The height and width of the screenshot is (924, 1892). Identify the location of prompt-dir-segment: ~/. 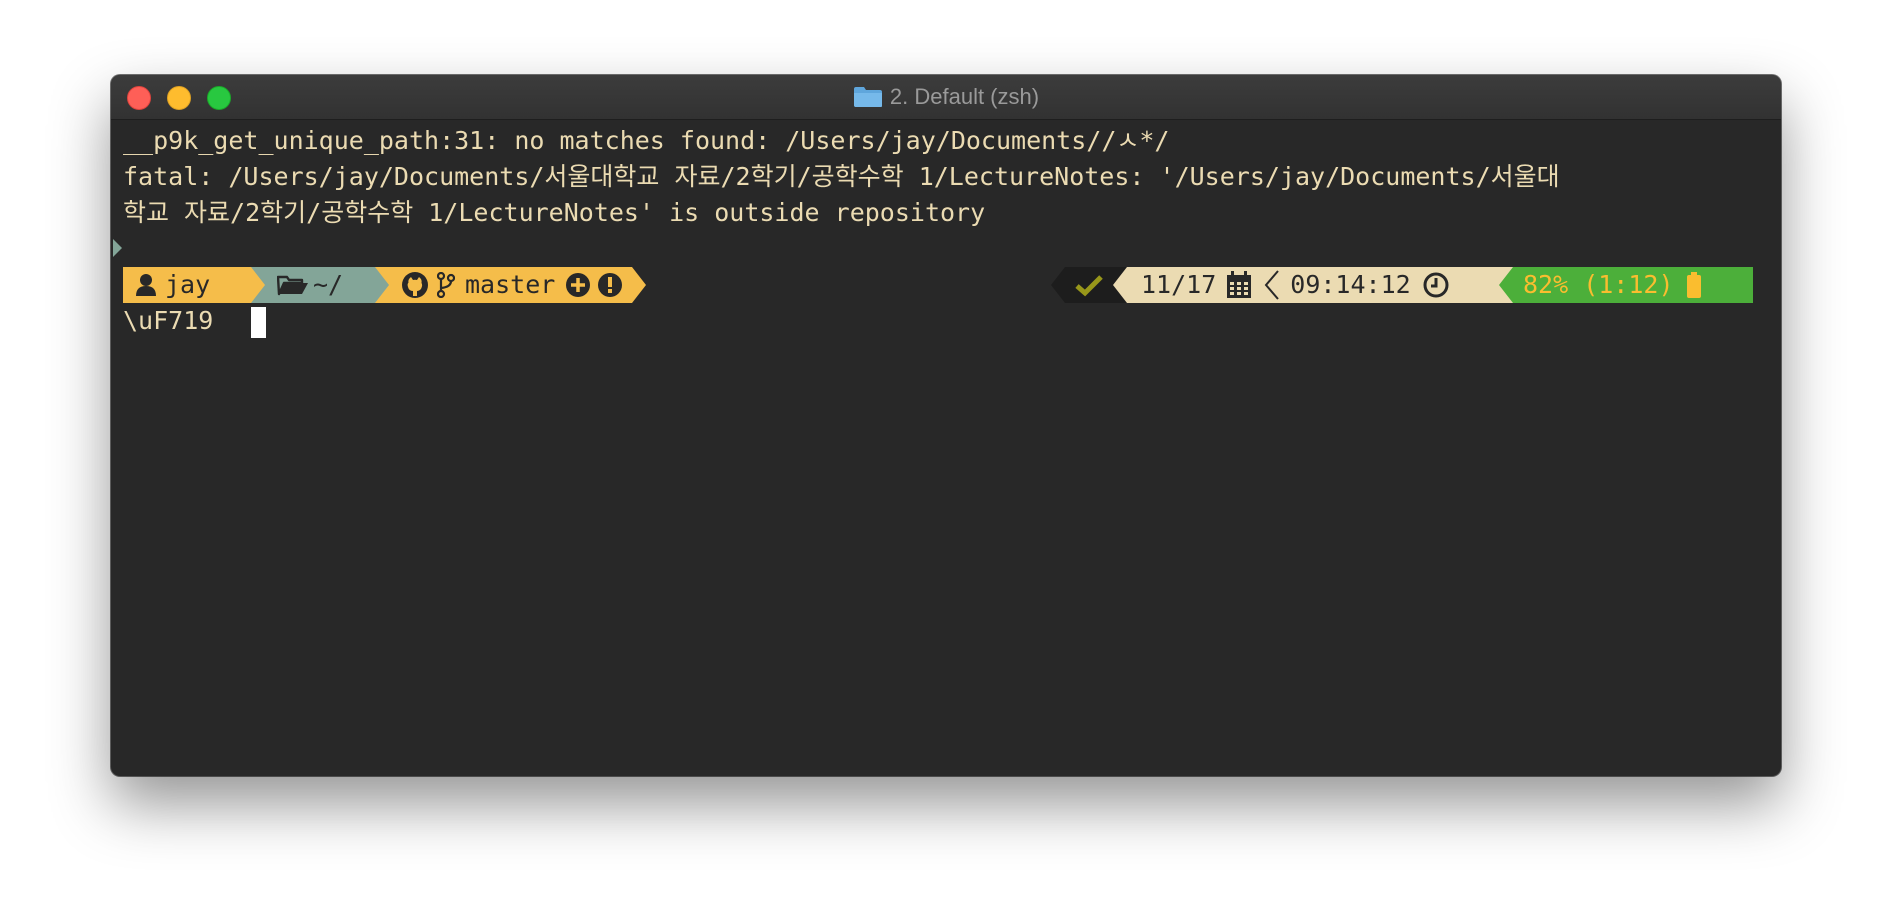
(320, 285).